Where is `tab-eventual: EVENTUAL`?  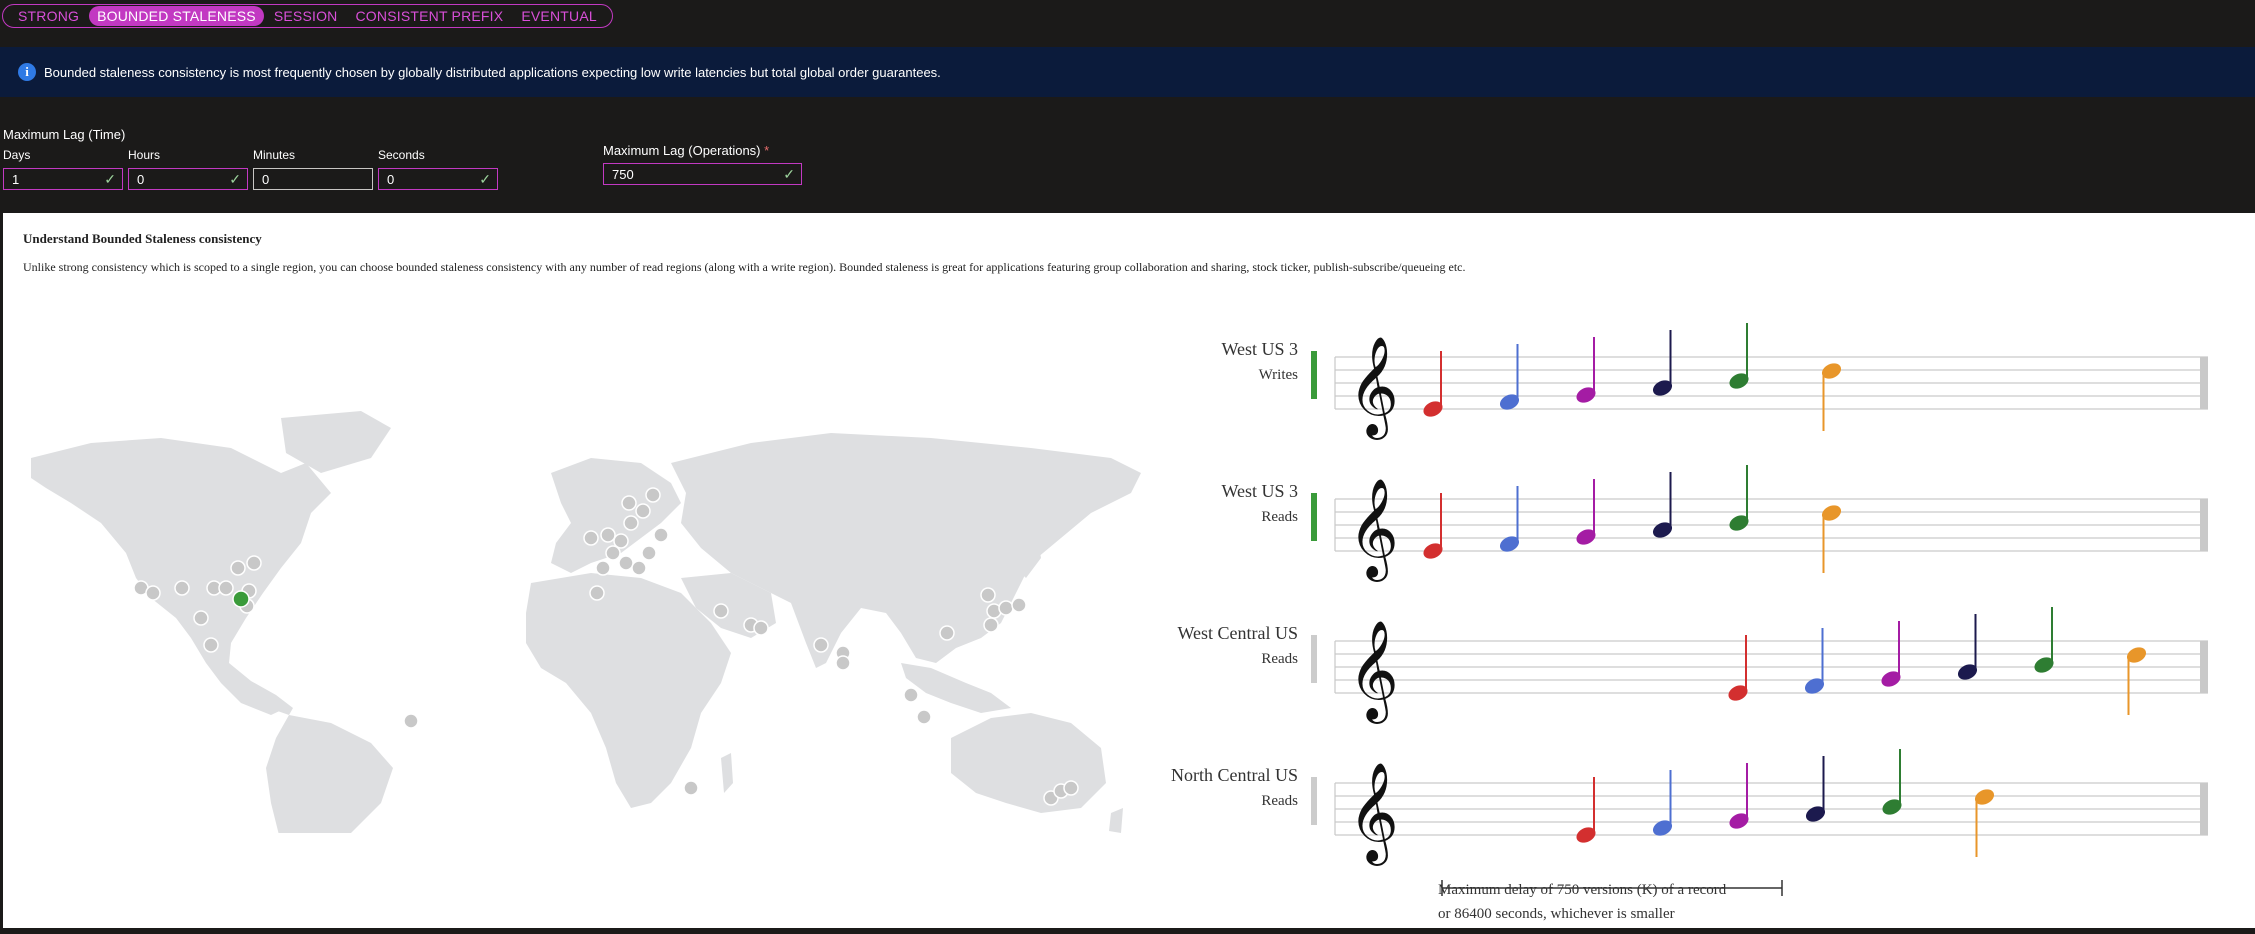
tab-eventual: EVENTUAL is located at coordinates (559, 16).